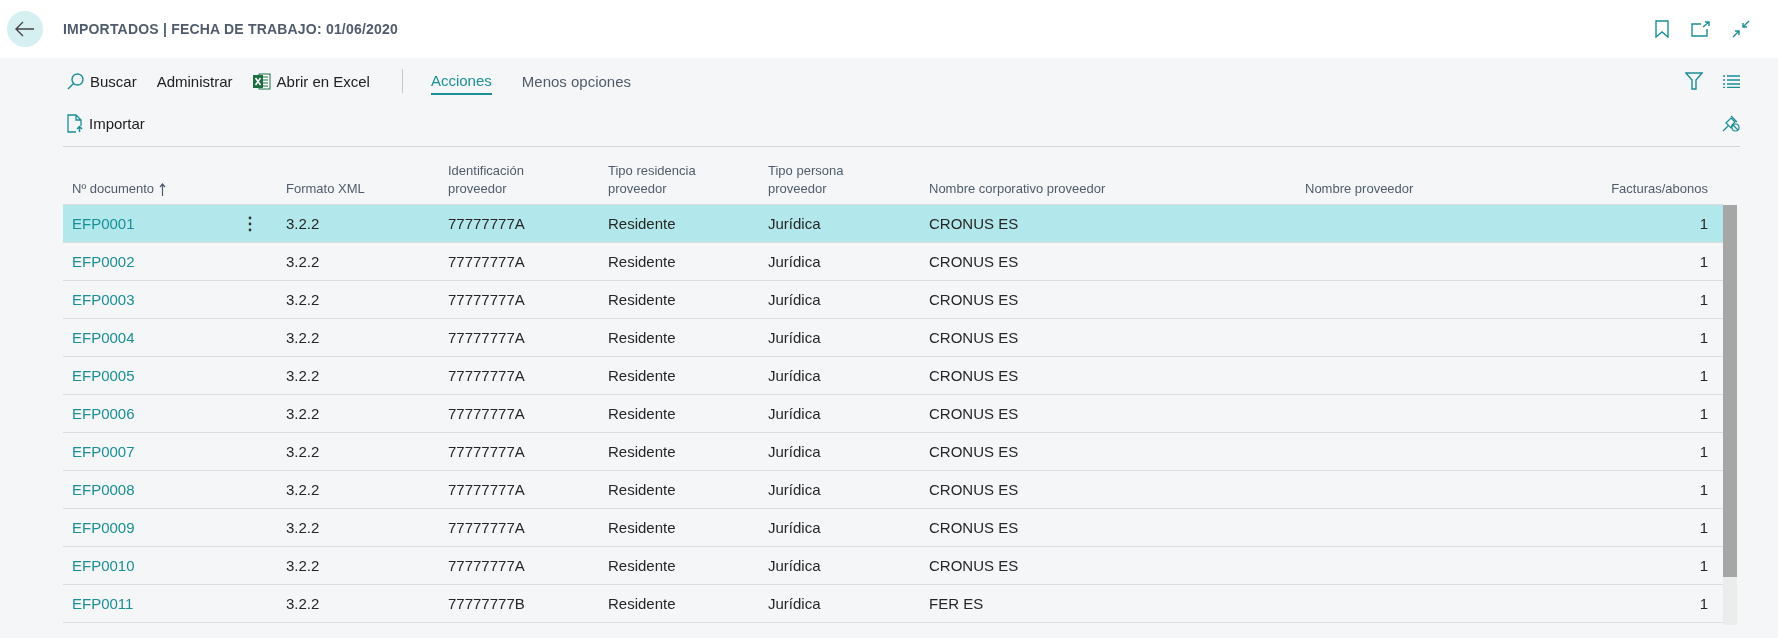 The width and height of the screenshot is (1778, 638). I want to click on column-header: Nombre proveedor, so click(1359, 189).